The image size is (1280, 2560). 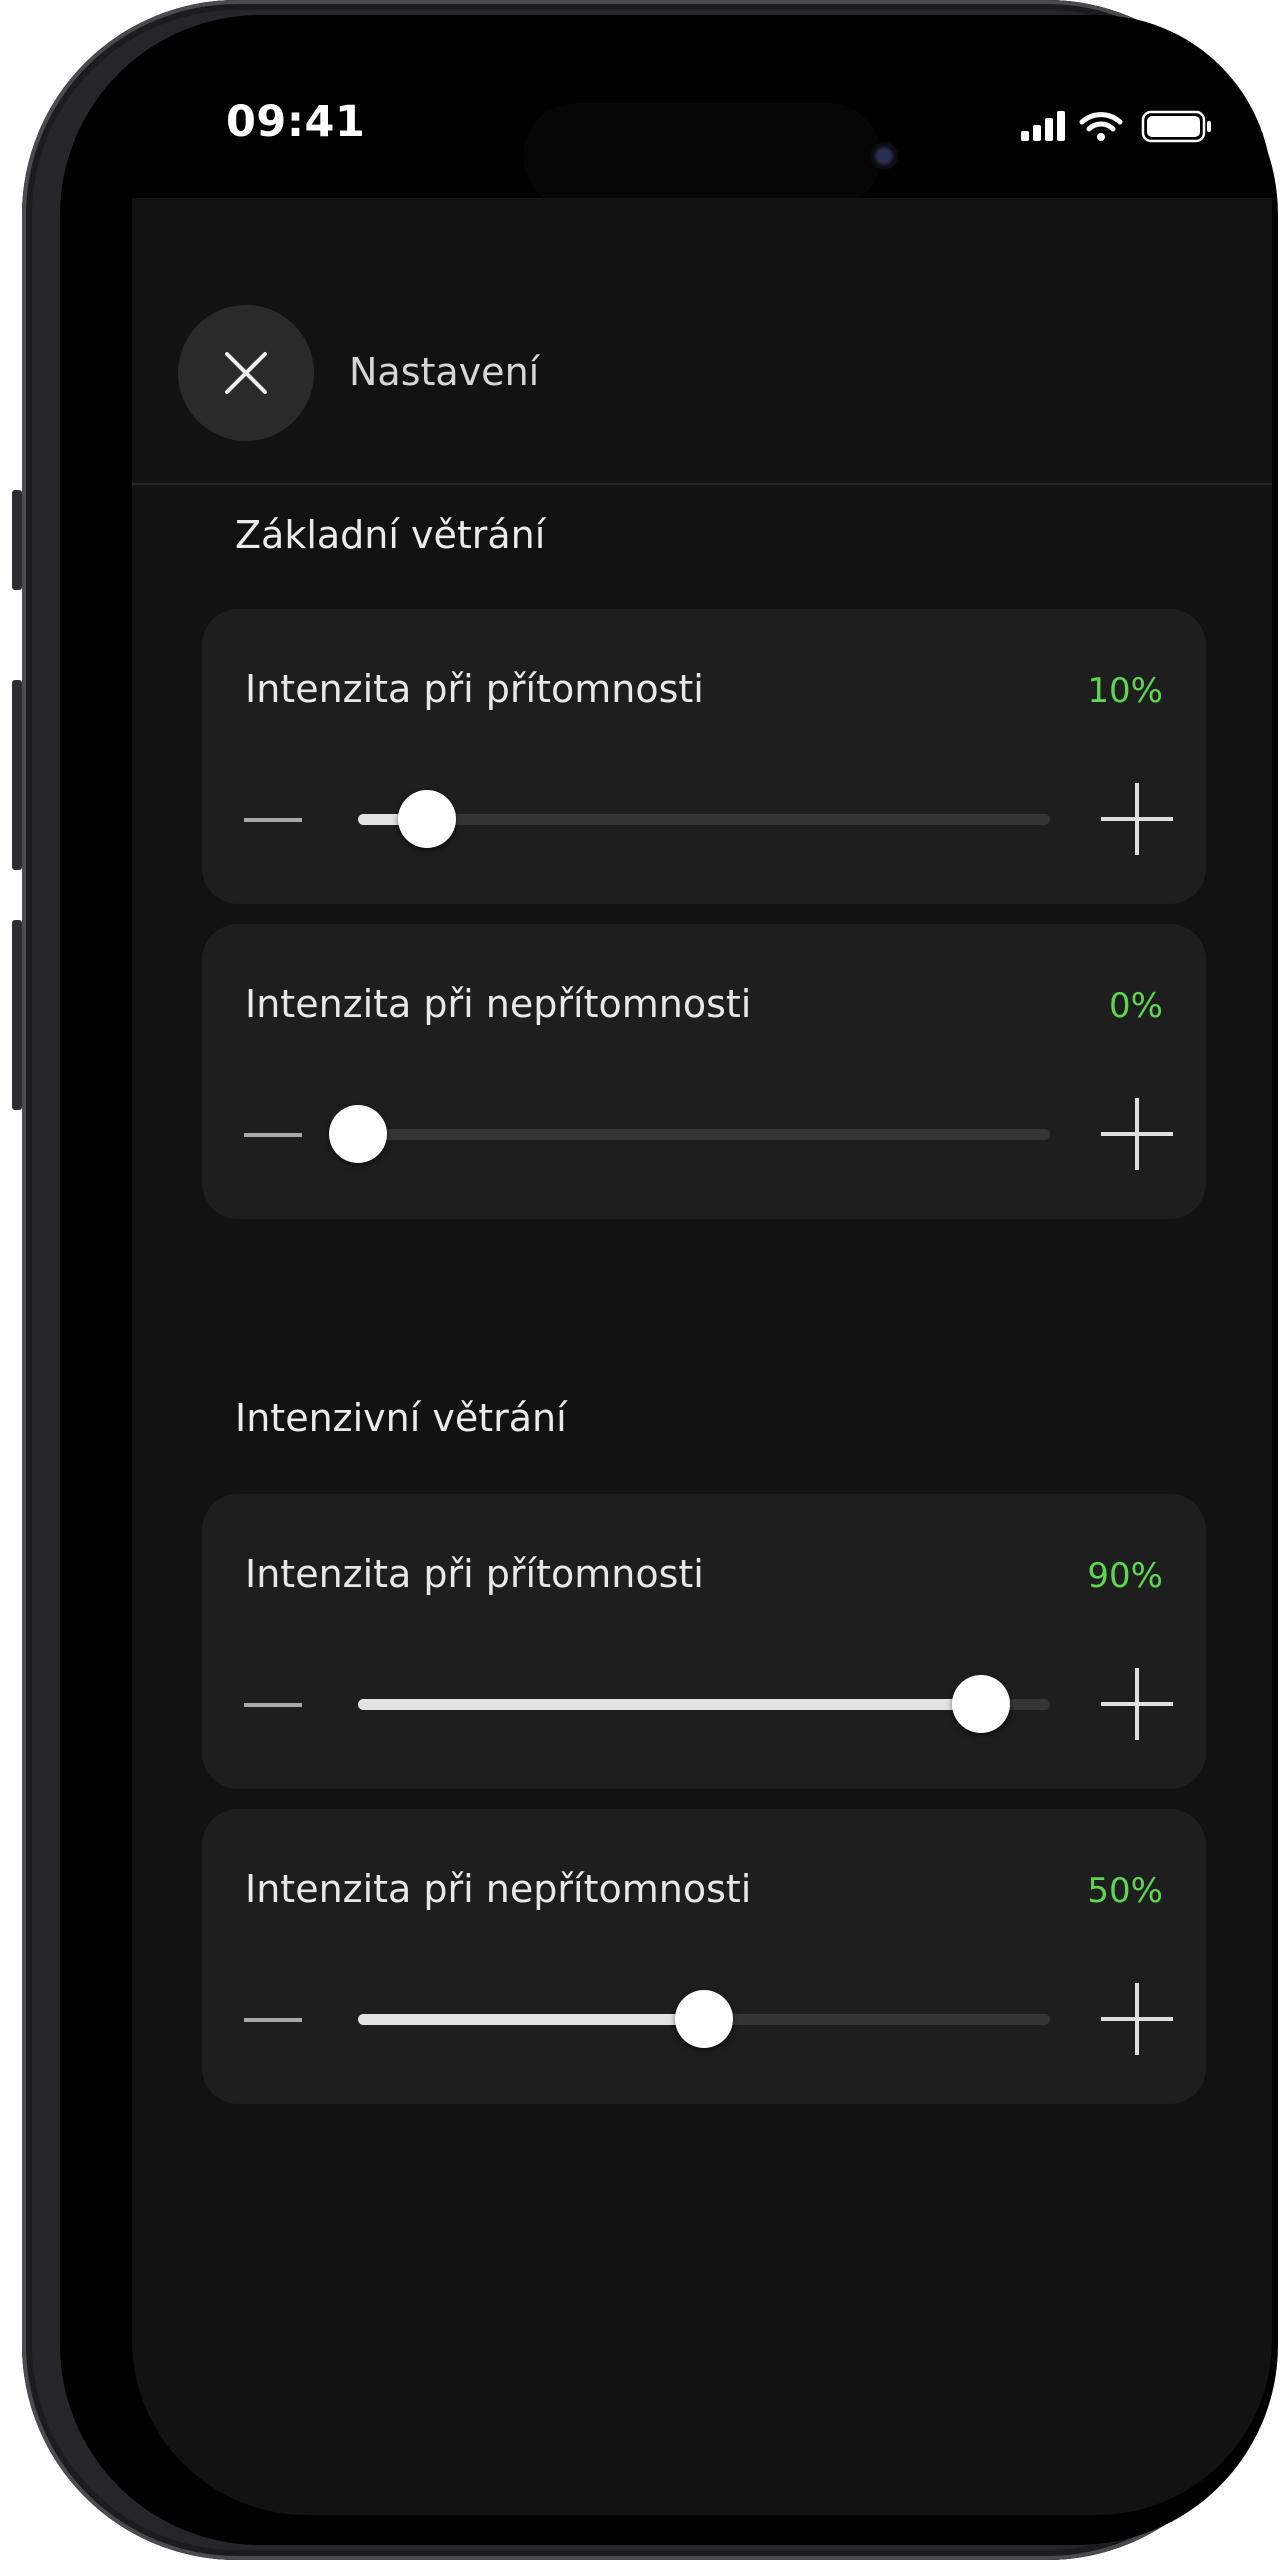 What do you see at coordinates (884, 156) in the screenshot?
I see `camera-icon` at bounding box center [884, 156].